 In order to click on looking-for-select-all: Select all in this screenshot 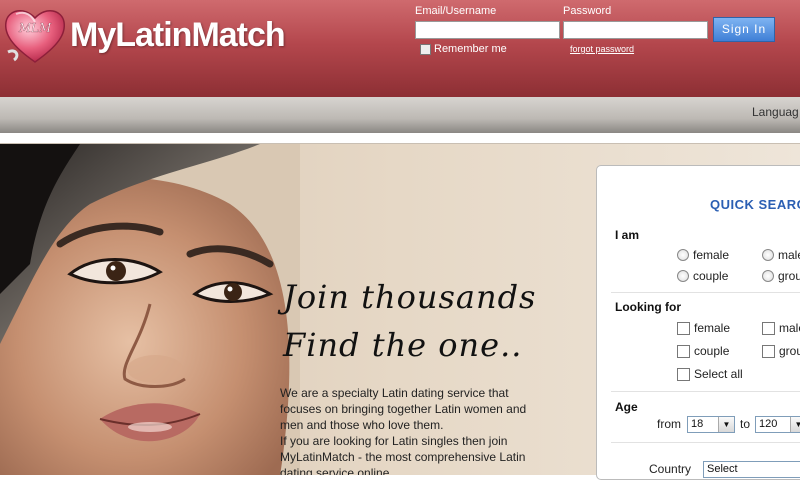, I will do `click(710, 374)`.